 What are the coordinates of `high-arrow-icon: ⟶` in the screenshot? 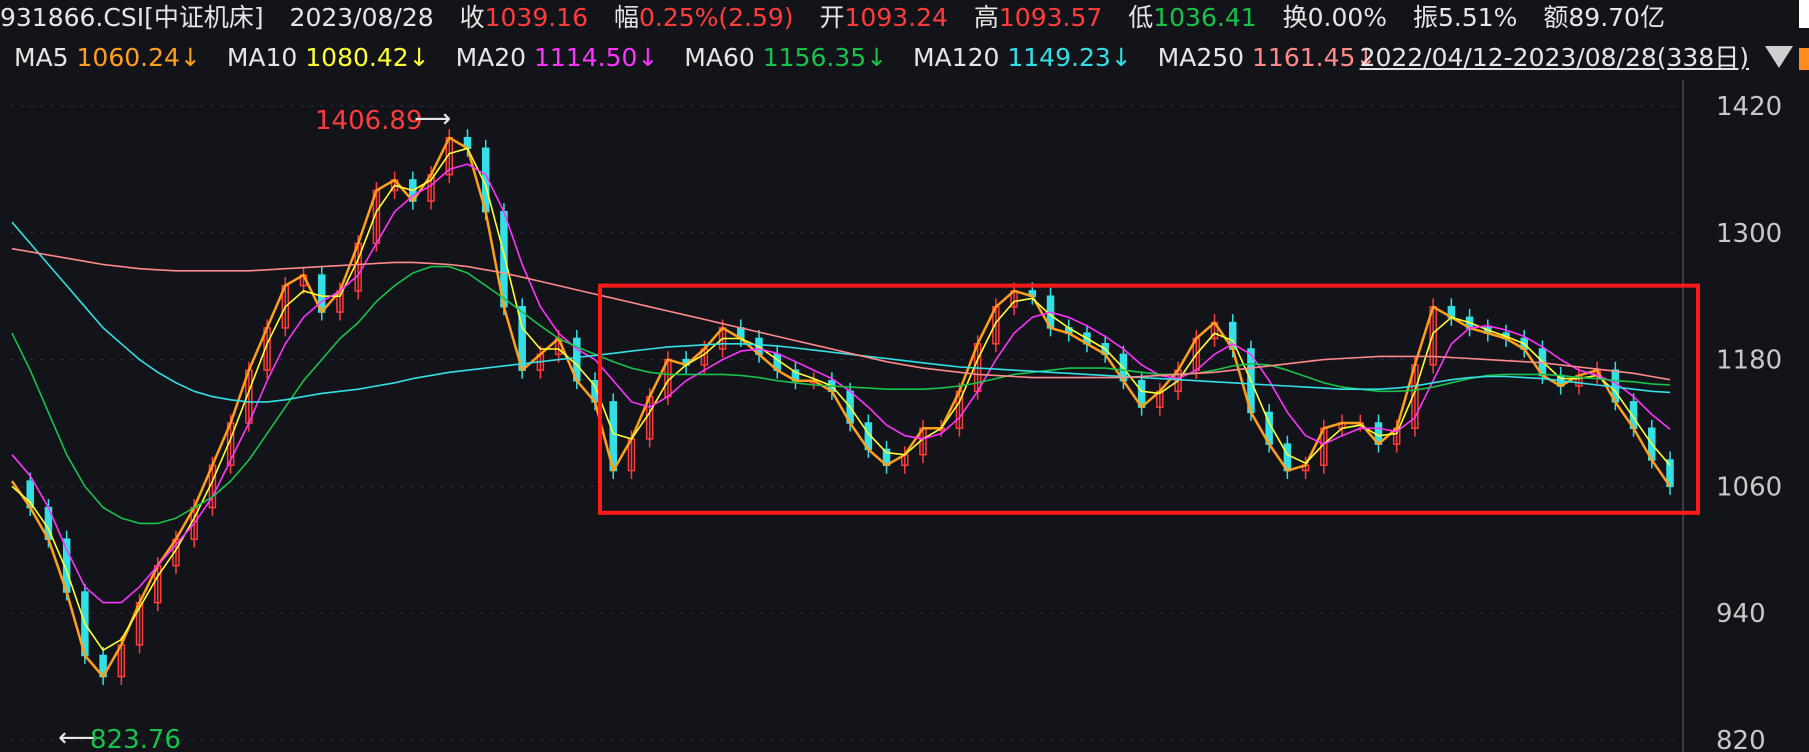 It's located at (432, 119).